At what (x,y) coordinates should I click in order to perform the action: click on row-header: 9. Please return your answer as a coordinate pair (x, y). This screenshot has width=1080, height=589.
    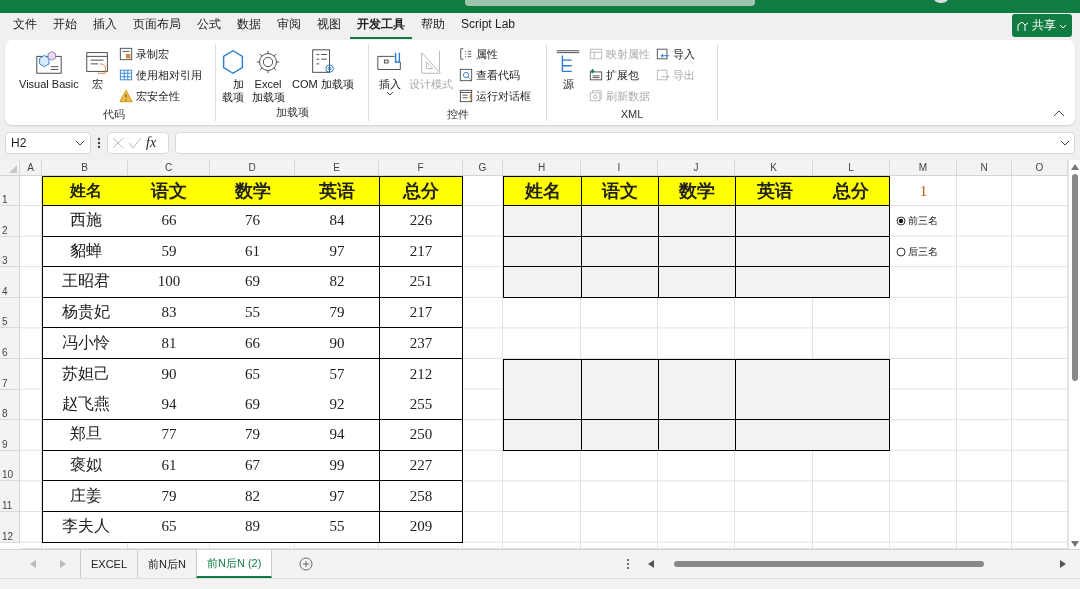
    Looking at the image, I should click on (10, 435).